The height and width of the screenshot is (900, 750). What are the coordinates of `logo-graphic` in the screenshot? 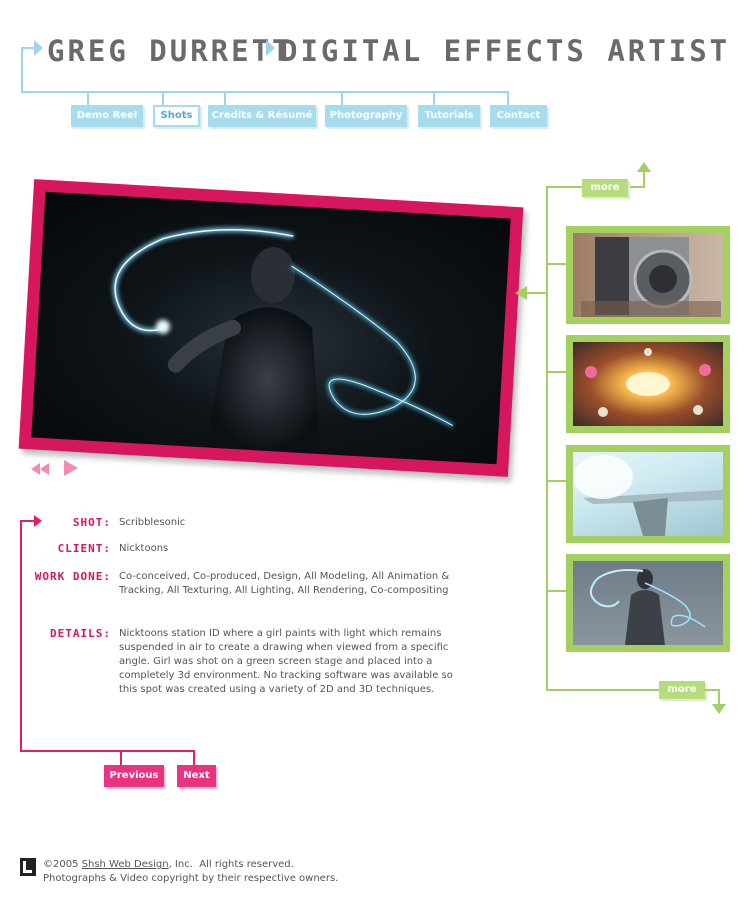 It's located at (27, 867).